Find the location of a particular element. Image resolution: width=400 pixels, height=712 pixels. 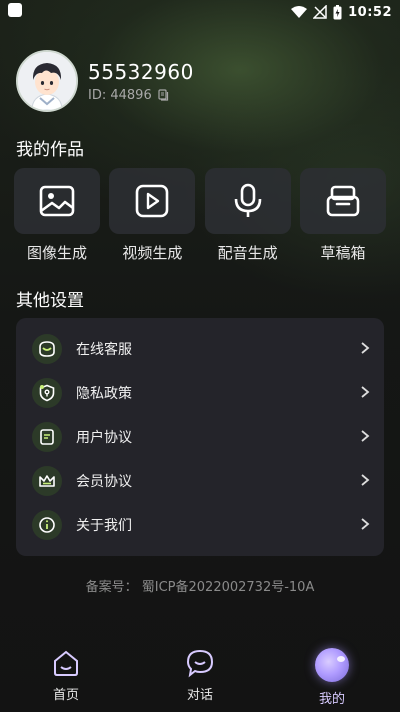

work-image-generation: 图像生成 is located at coordinates (57, 215).